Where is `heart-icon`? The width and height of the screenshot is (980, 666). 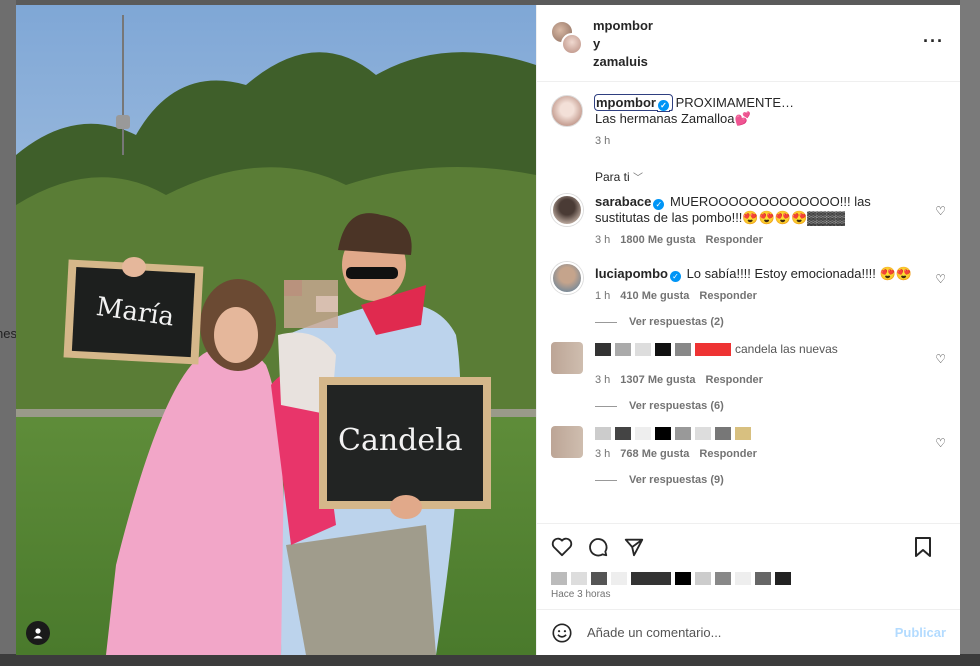
heart-icon is located at coordinates (562, 546).